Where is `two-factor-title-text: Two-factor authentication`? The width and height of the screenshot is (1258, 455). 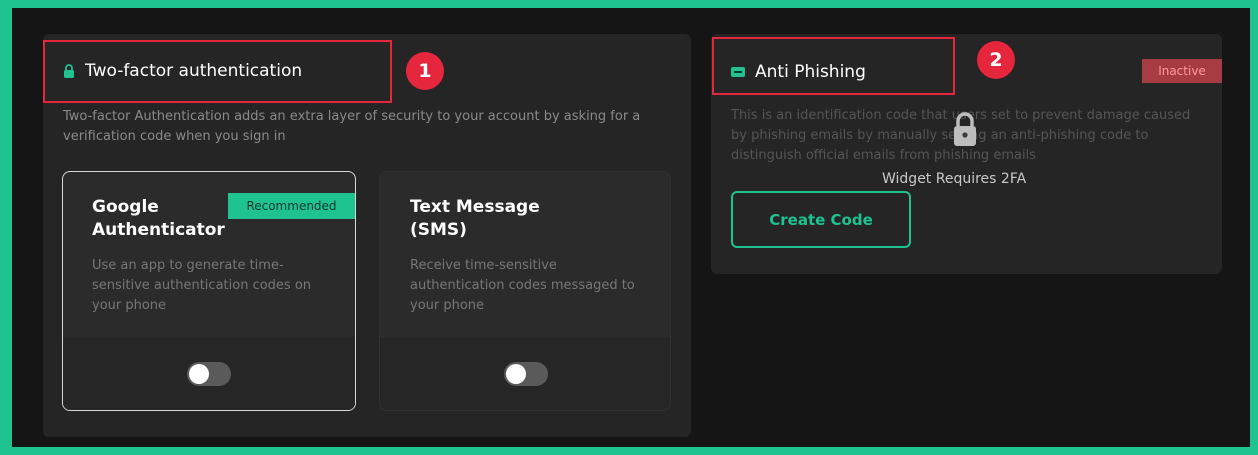
two-factor-title-text: Two-factor authentication is located at coordinates (194, 71).